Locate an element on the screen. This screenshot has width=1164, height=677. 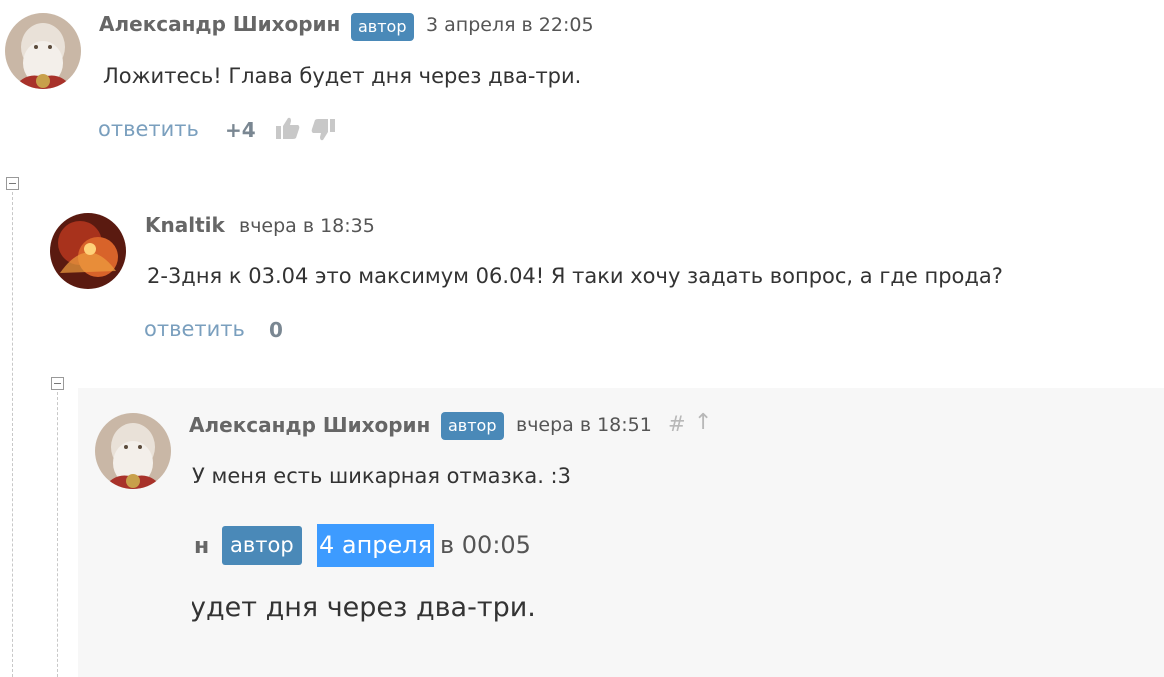
comment-author: Knaltik is located at coordinates (185, 225).